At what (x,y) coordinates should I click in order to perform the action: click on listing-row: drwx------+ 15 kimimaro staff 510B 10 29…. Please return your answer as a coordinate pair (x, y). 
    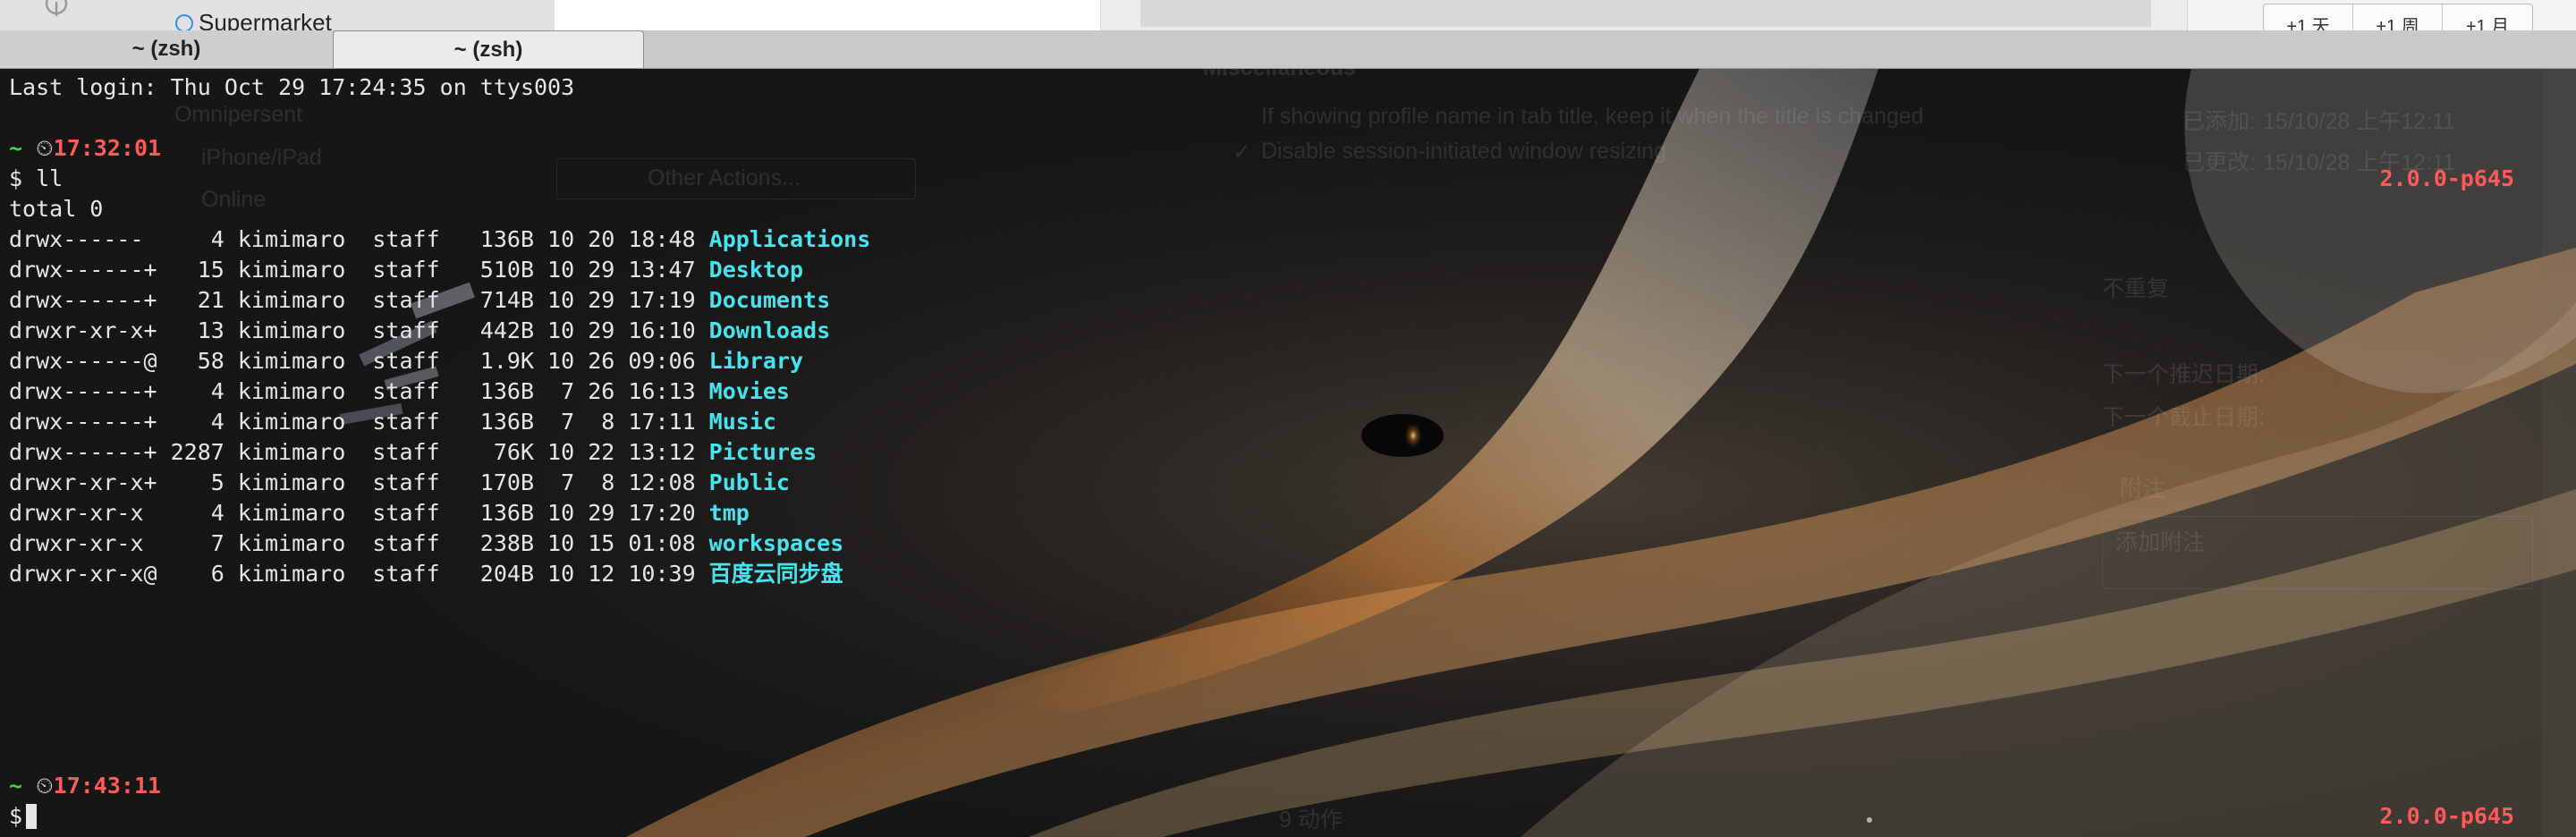
    Looking at the image, I should click on (406, 270).